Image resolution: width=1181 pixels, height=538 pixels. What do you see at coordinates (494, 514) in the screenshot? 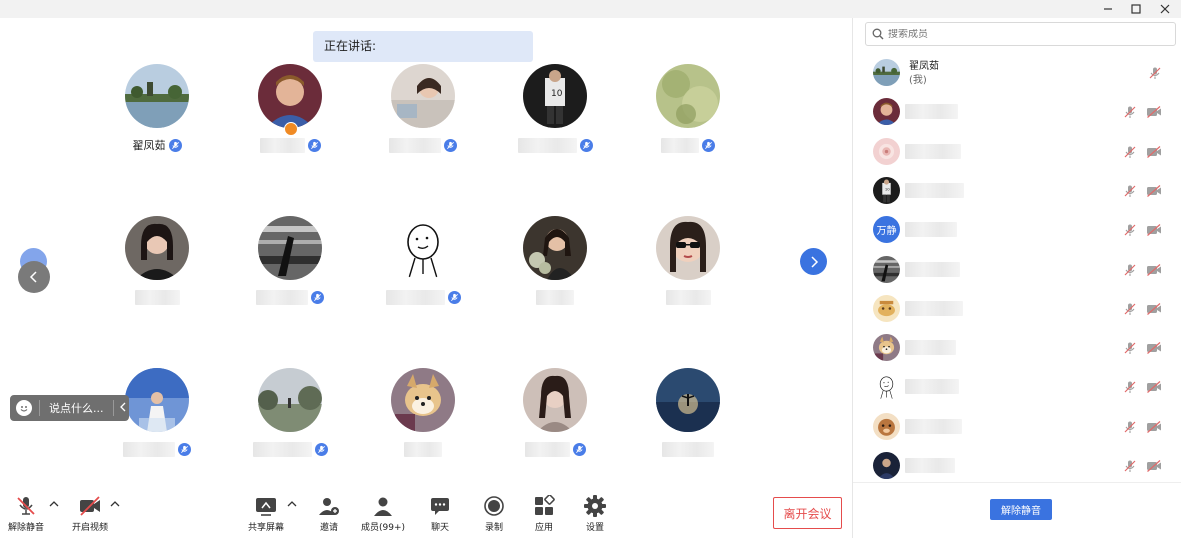
I see `record-button: 录制` at bounding box center [494, 514].